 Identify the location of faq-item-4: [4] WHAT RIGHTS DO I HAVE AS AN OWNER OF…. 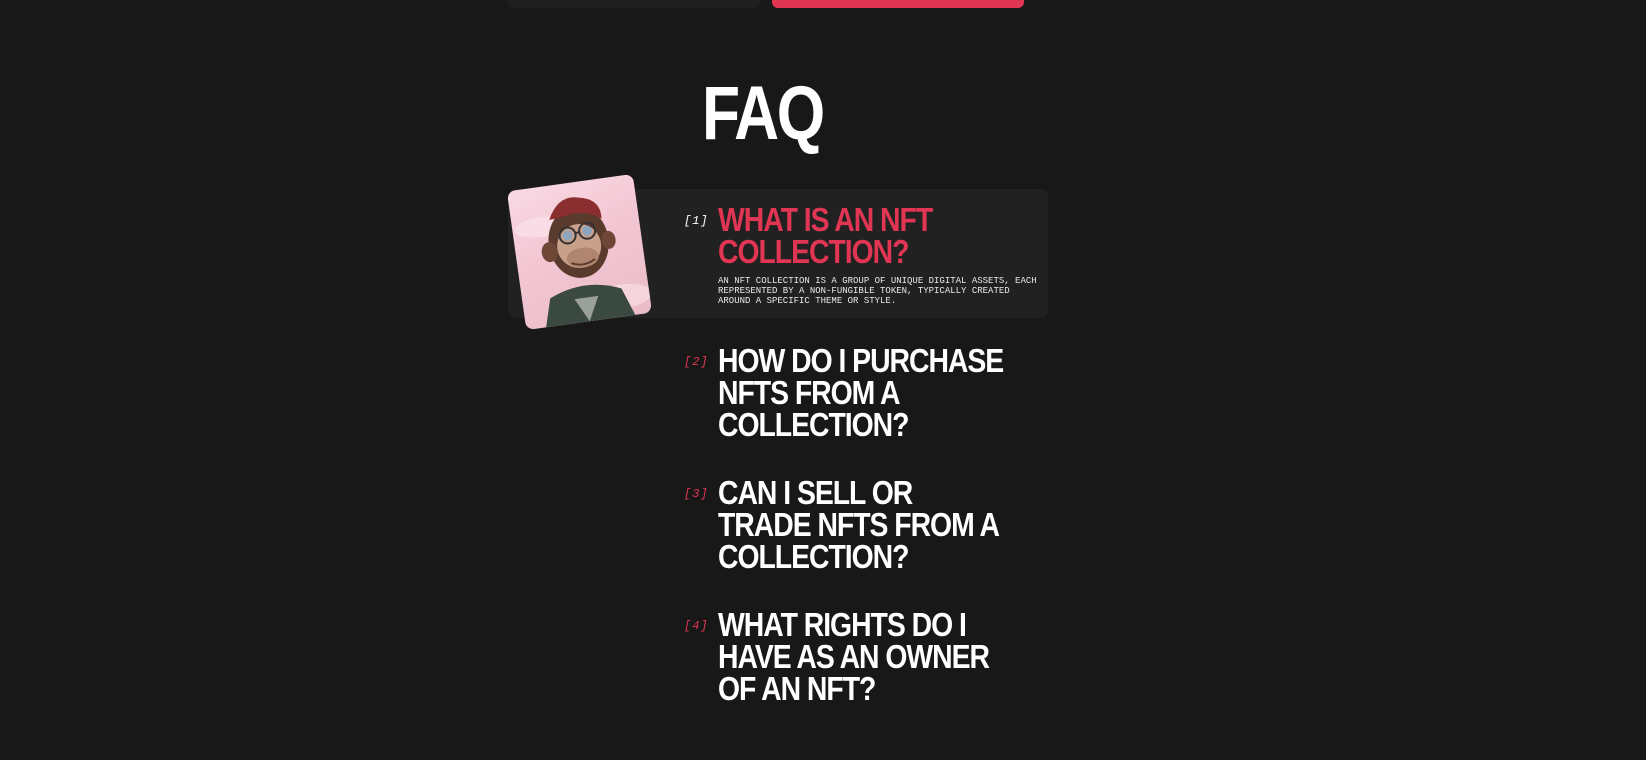
(874, 658).